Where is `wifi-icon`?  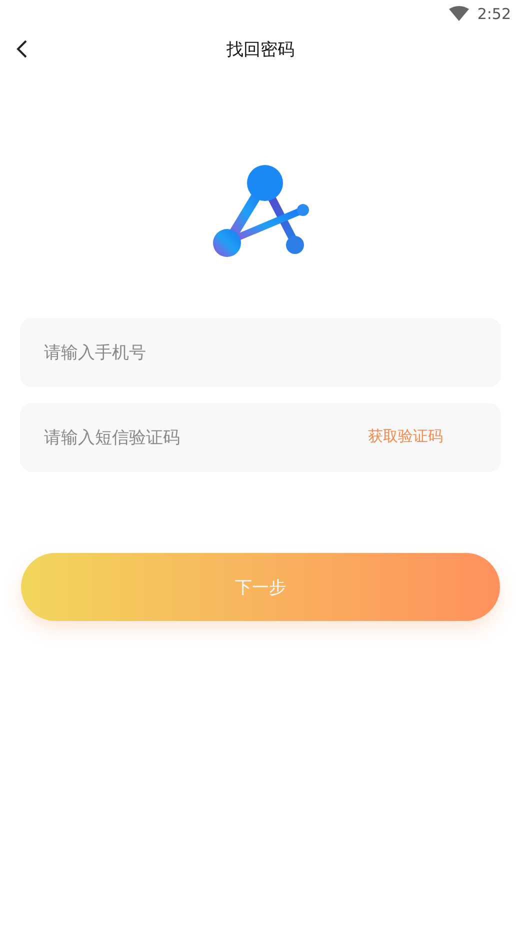 wifi-icon is located at coordinates (459, 14).